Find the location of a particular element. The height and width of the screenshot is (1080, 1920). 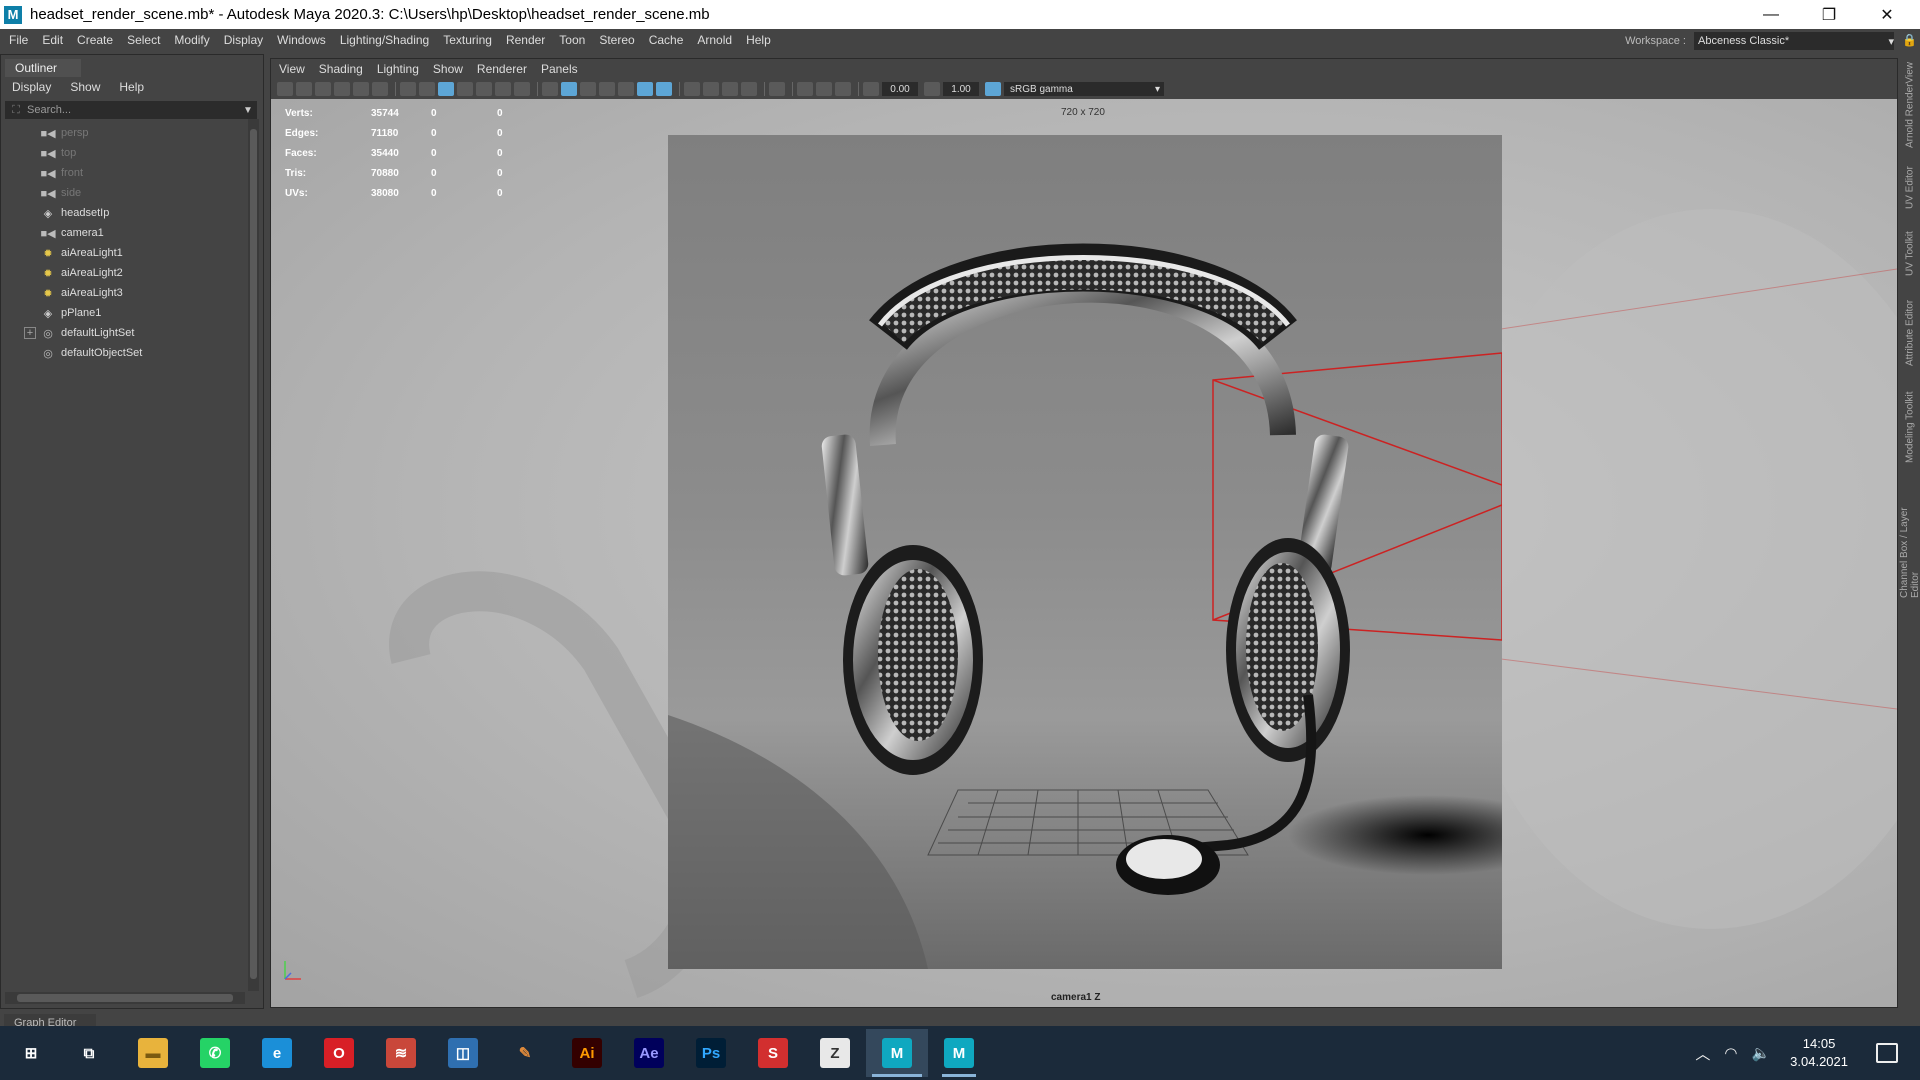

menu-item: Windows is located at coordinates (301, 40).